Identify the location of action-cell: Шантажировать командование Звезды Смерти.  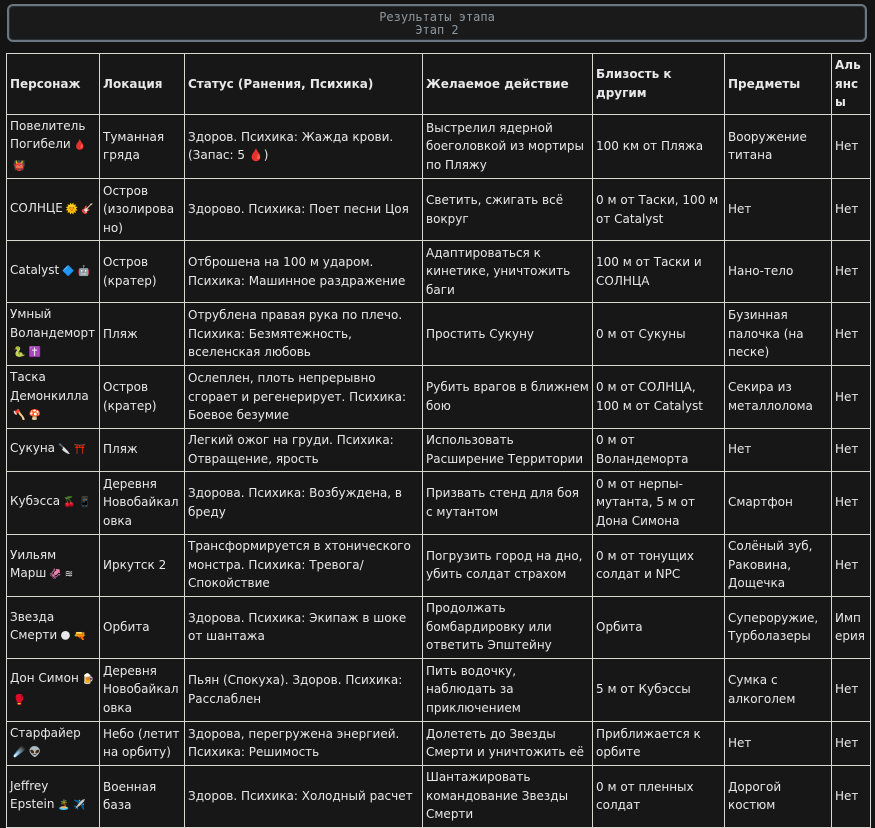
(507, 796).